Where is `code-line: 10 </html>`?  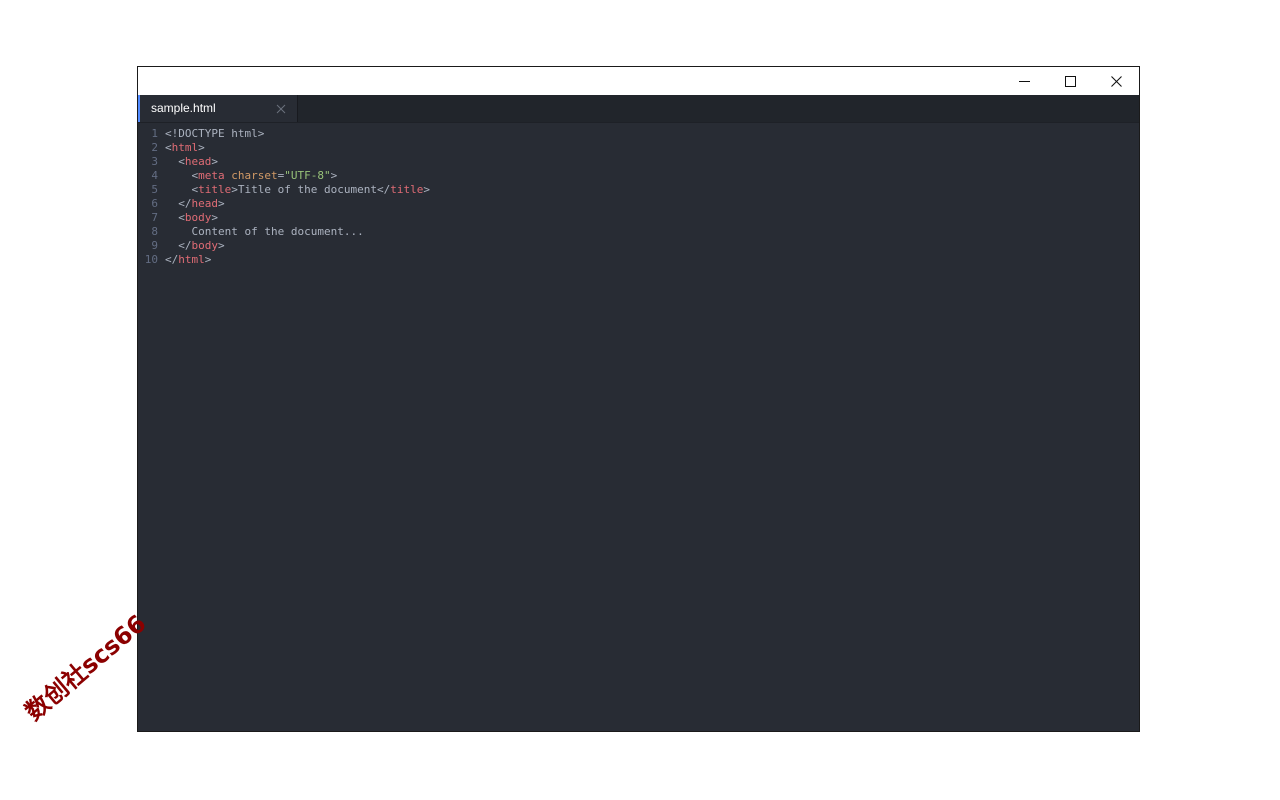
code-line: 10 </html> is located at coordinates (638, 260).